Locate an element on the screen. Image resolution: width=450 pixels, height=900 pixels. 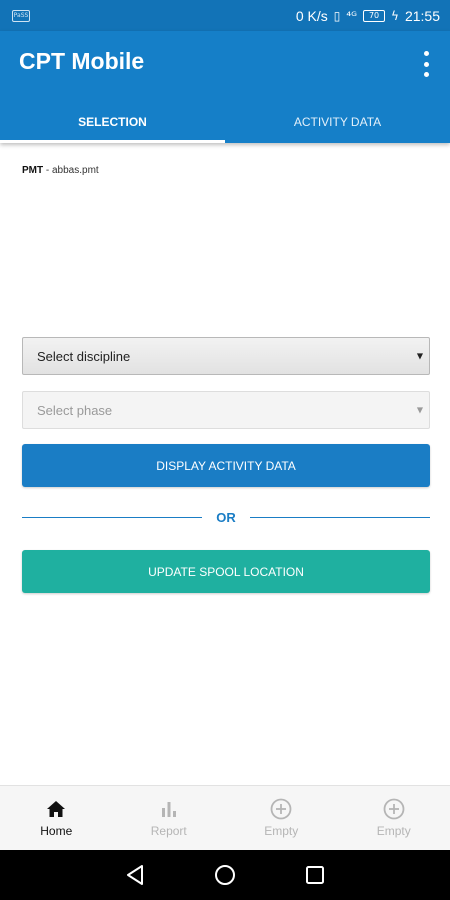
or-label: OR is located at coordinates (226, 517).